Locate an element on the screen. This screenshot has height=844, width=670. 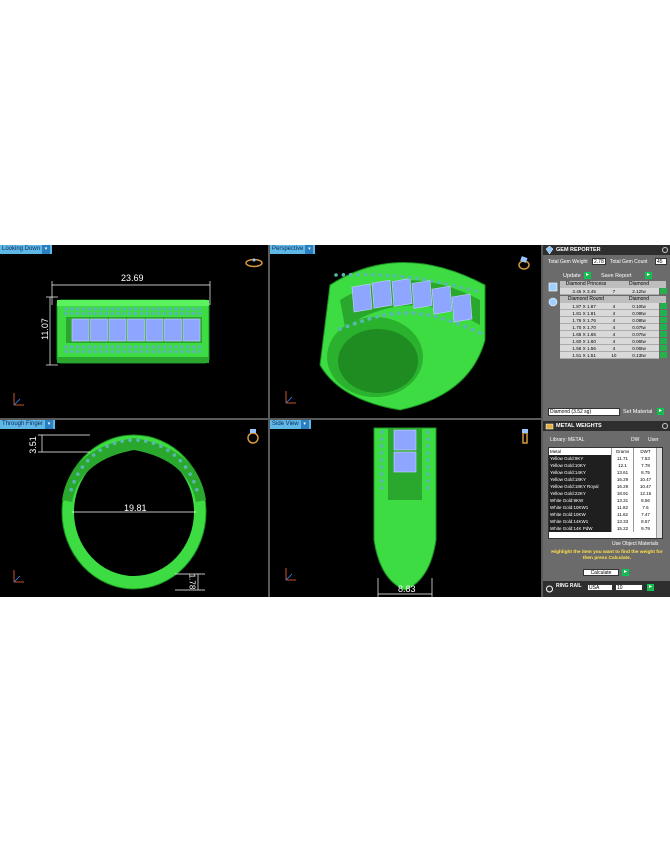
metal-row: White Gold:10KW 11.62 7.47 is located at coordinates (605, 514).